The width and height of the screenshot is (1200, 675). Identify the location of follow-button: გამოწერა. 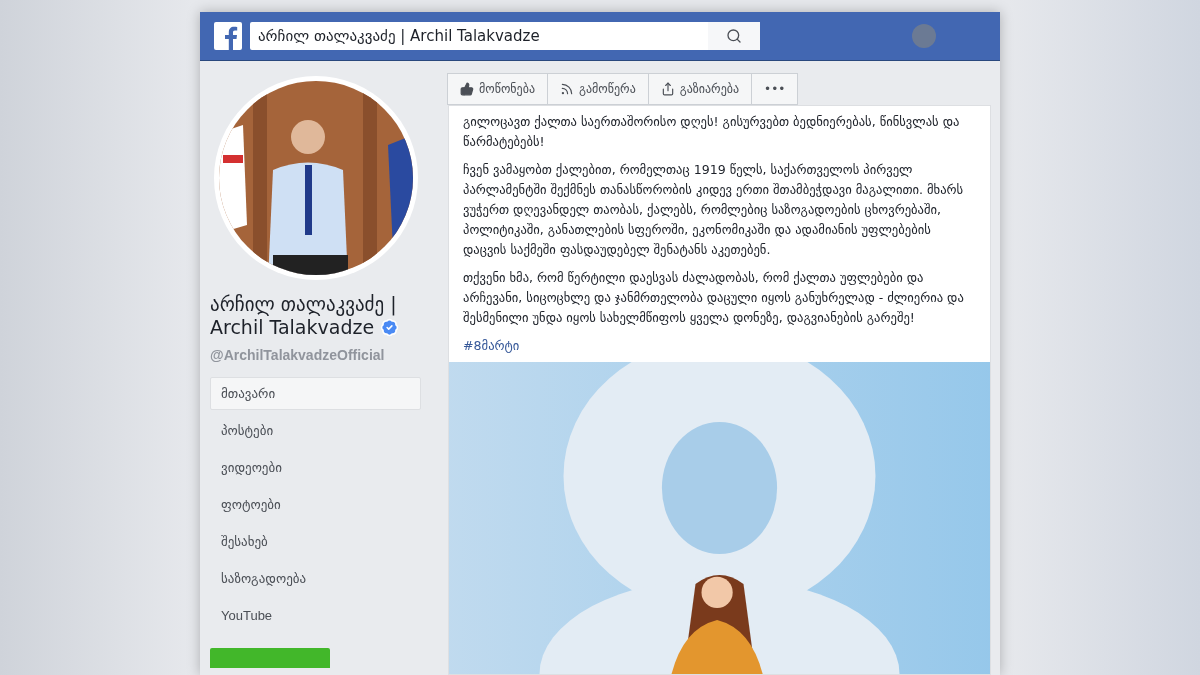
(598, 89).